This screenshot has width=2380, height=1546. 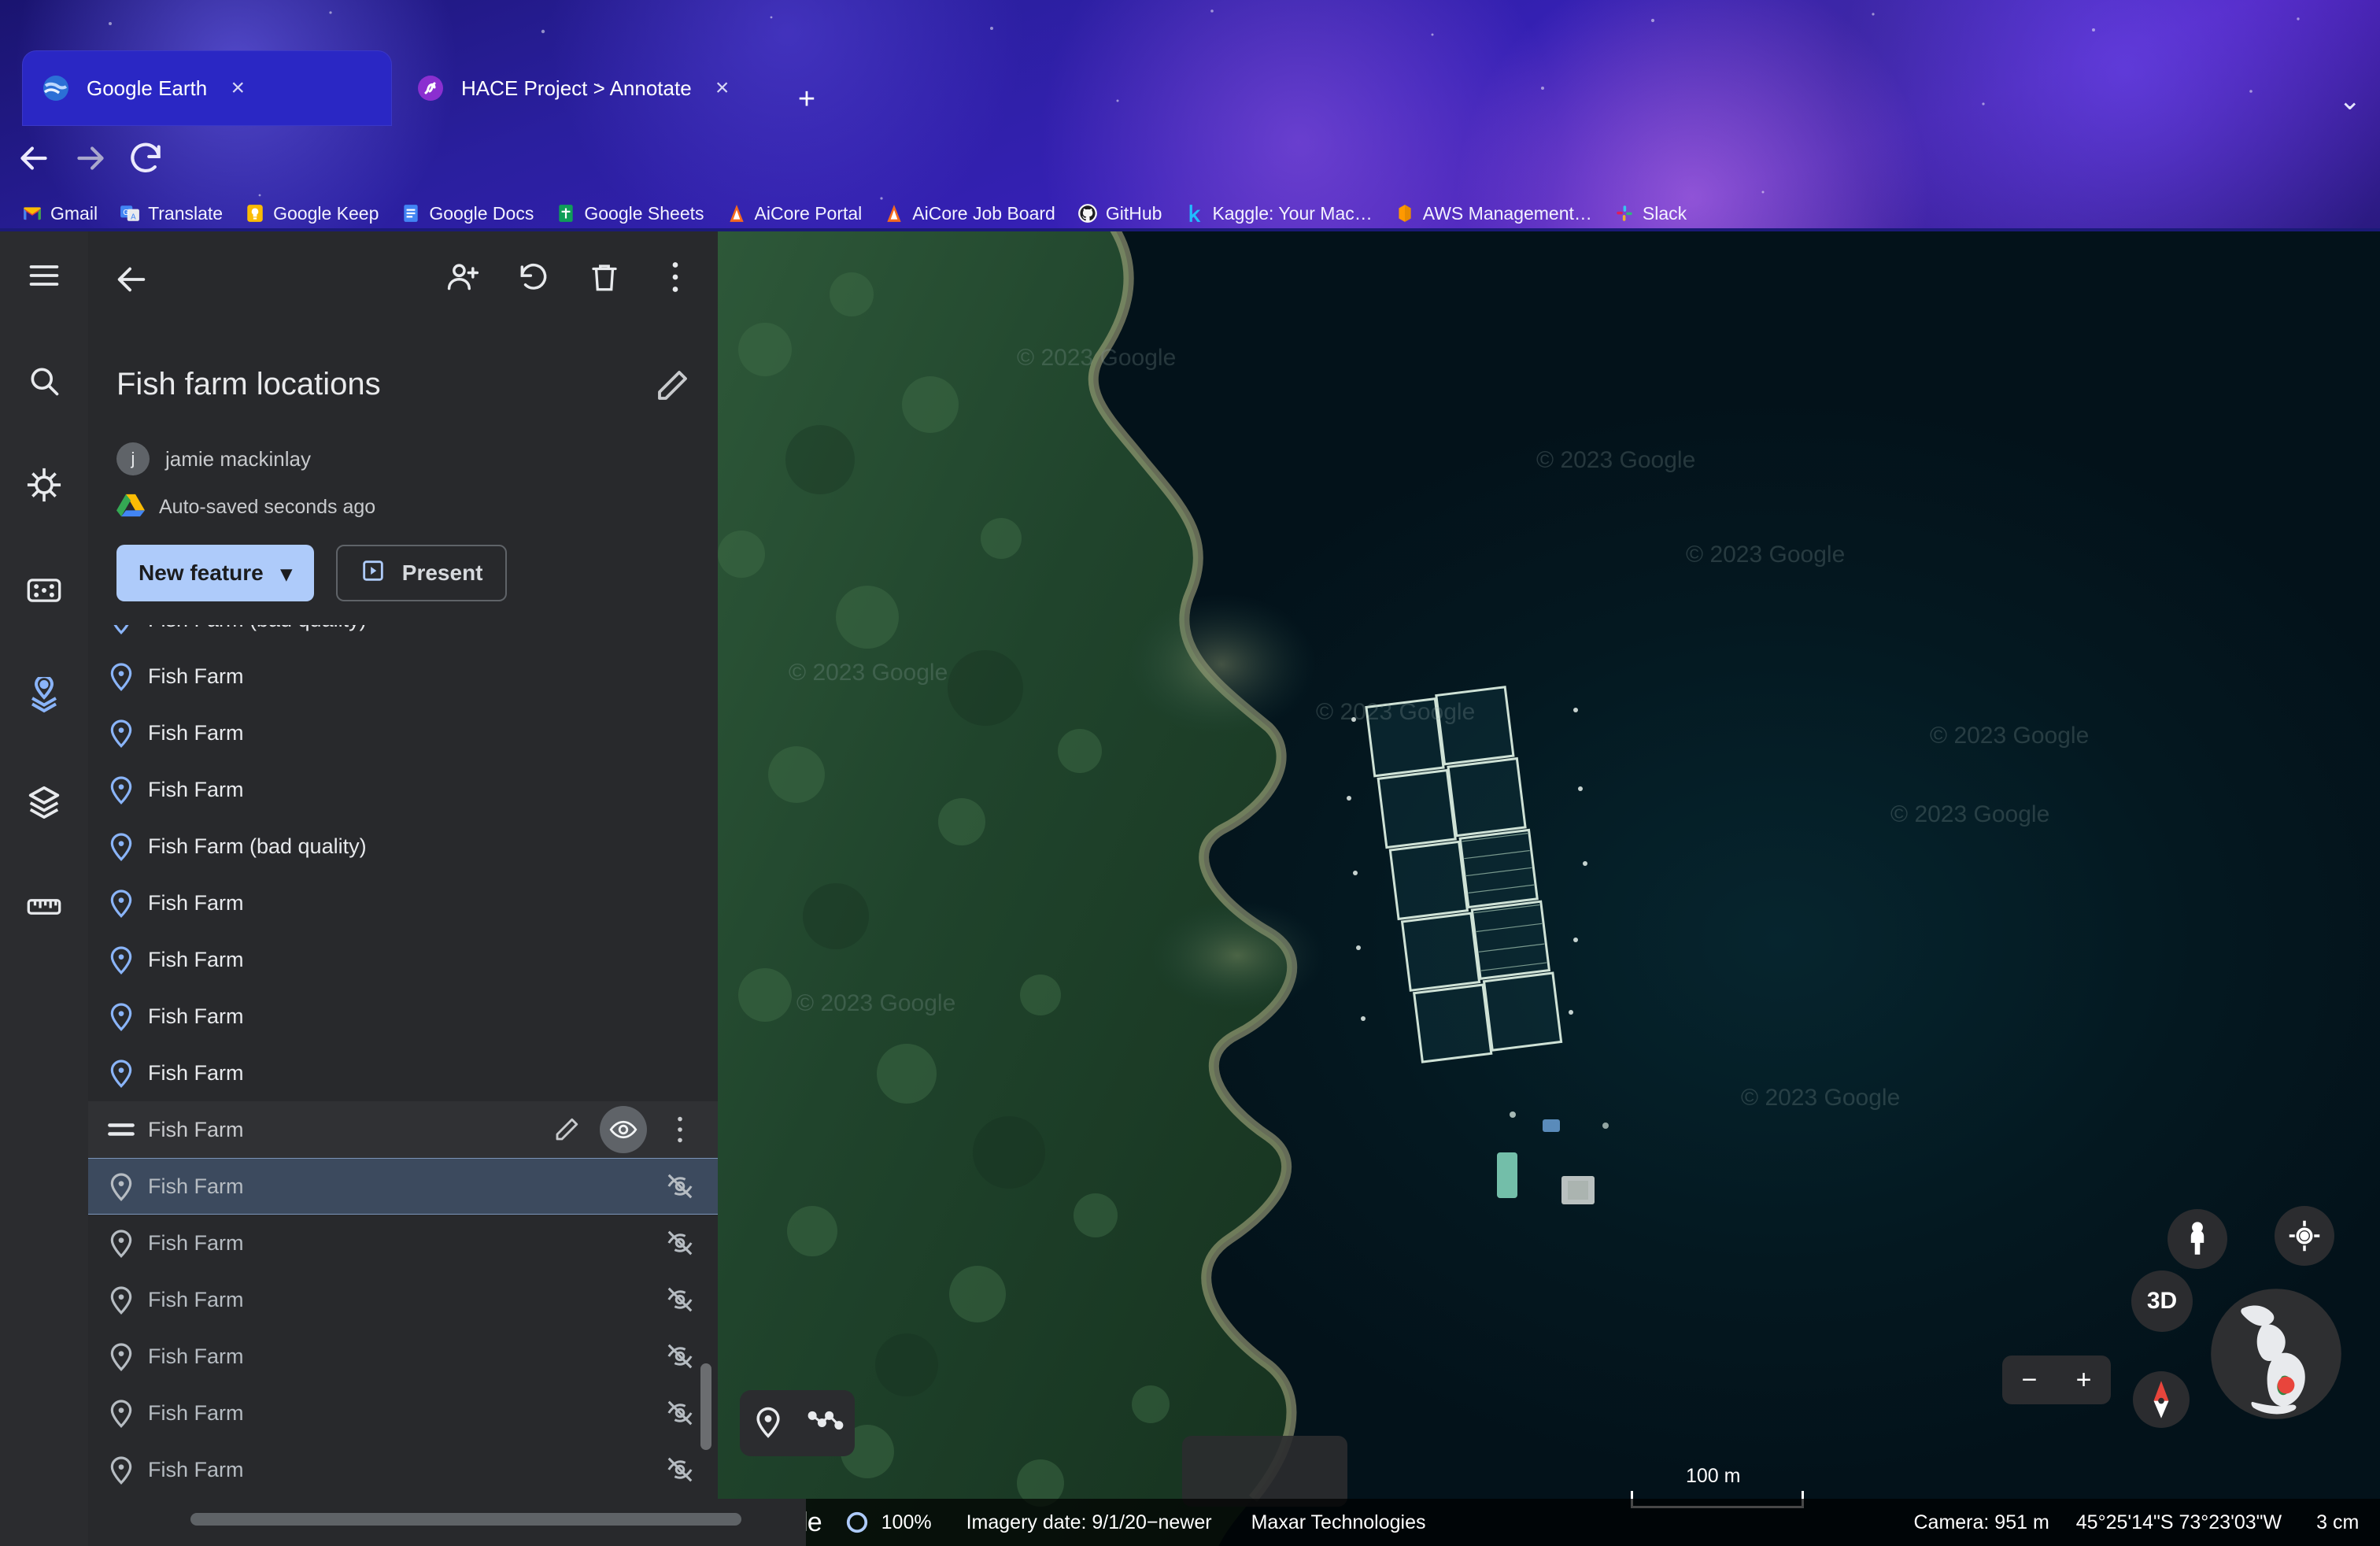 I want to click on feature-list-horizontal-scrollbar, so click(x=491, y=1523).